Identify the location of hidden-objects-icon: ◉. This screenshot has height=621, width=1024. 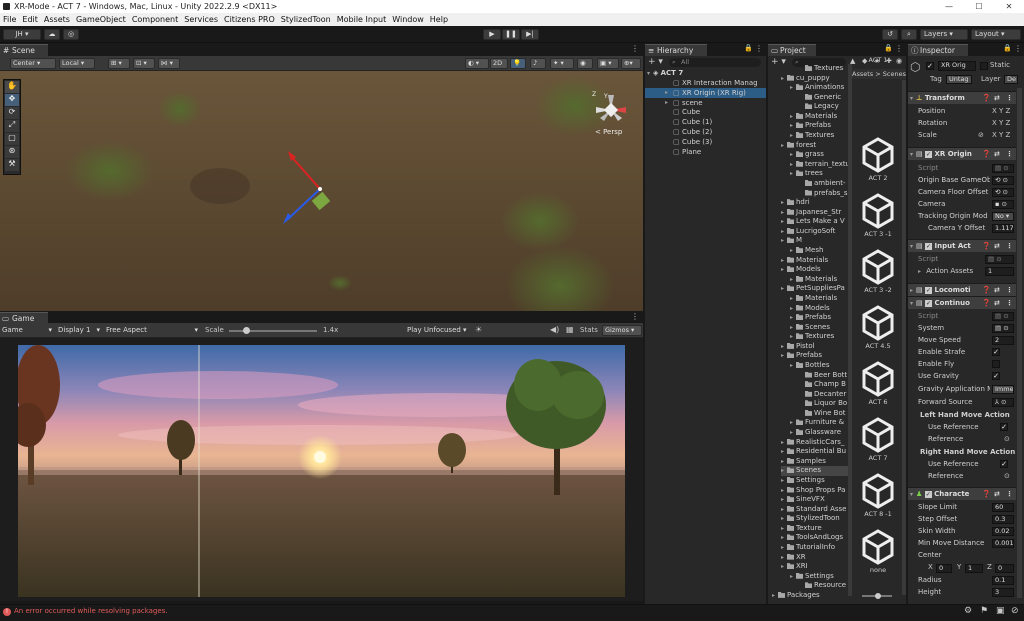
(585, 63).